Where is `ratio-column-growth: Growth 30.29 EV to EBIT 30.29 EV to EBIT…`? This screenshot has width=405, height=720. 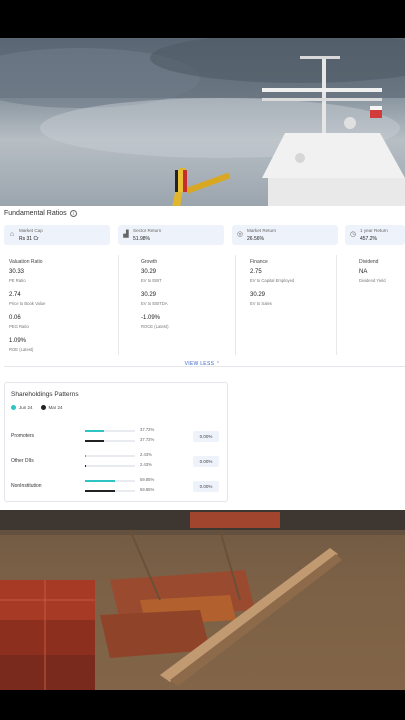 ratio-column-growth: Growth 30.29 EV to EBIT 30.29 EV to EBIT… is located at coordinates (186, 305).